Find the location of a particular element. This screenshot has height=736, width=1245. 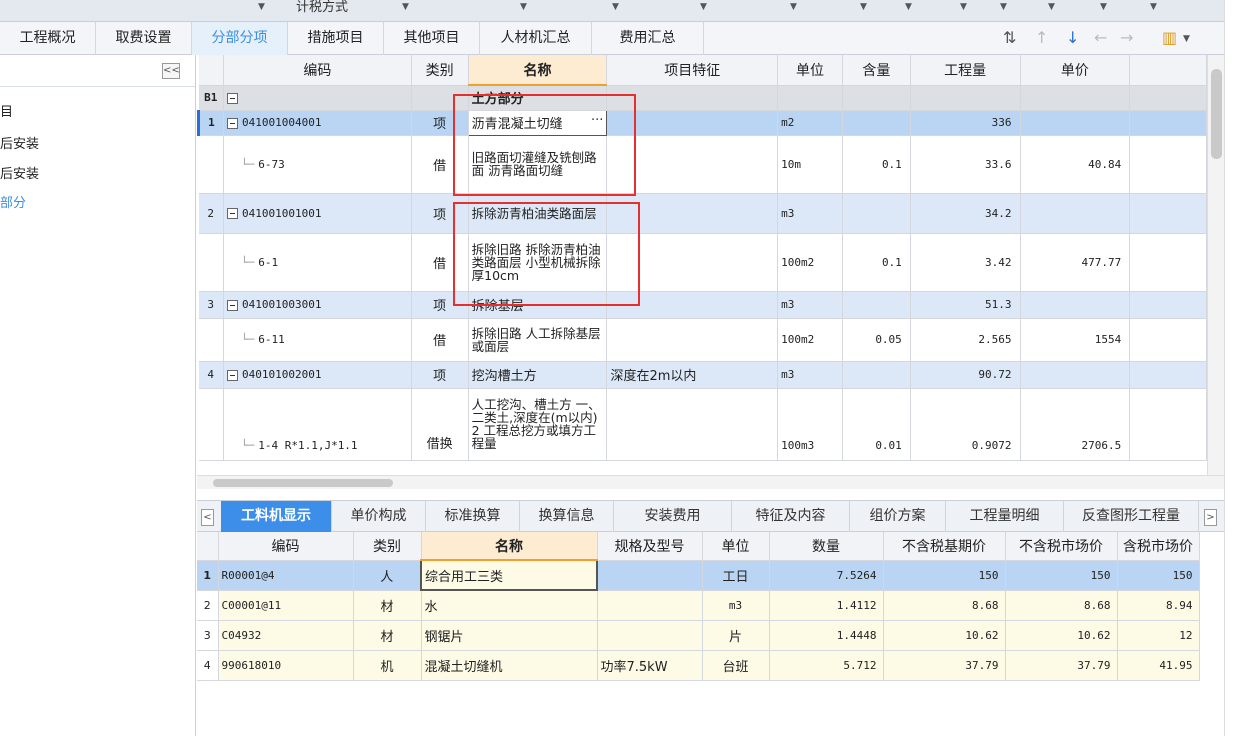

column-header-spec: 规格及型号 is located at coordinates (650, 546).